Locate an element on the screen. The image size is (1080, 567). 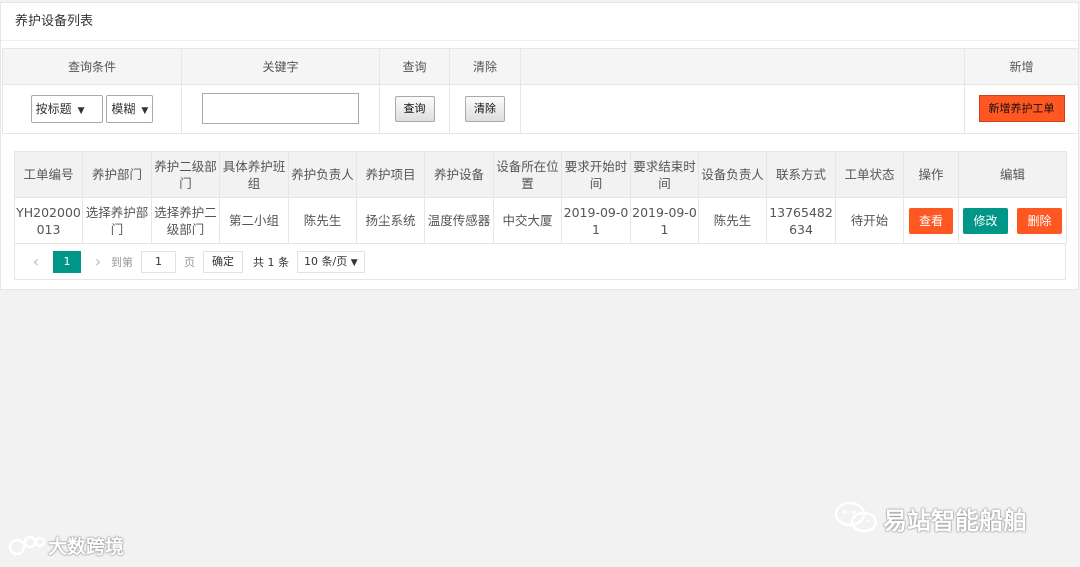
bubble-logo-icon is located at coordinates (27, 545).